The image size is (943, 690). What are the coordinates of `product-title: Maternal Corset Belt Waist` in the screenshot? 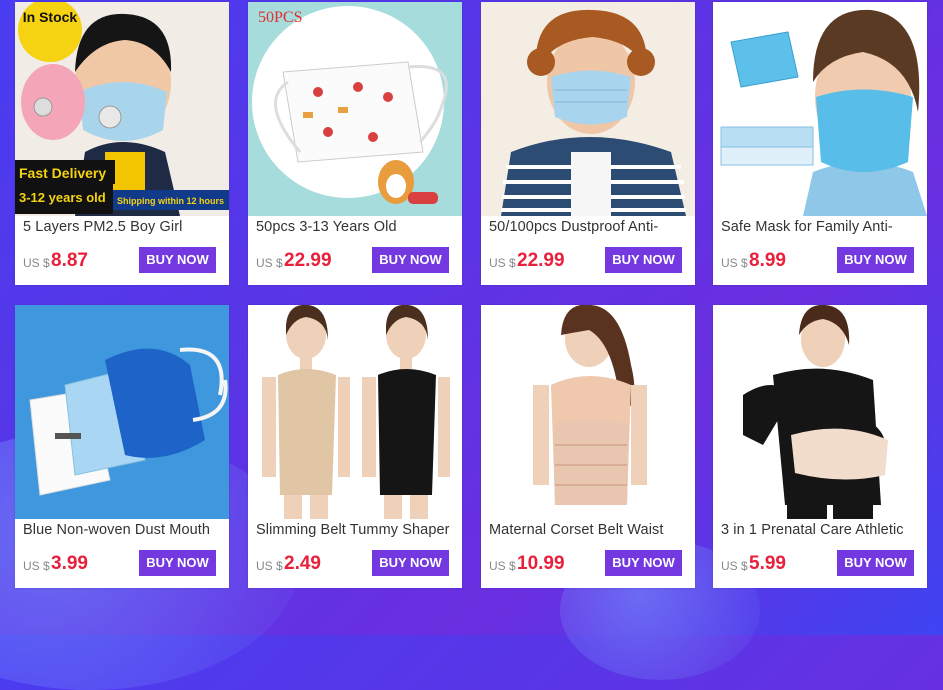 It's located at (589, 532).